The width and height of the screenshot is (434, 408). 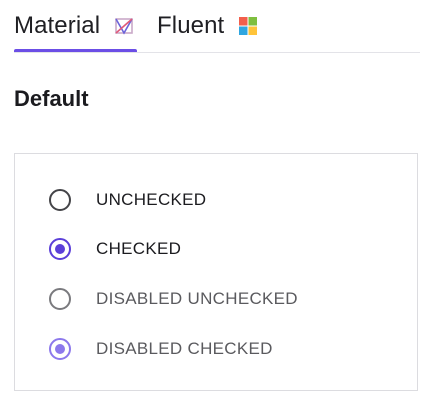 I want to click on radio-label: DISABLED UNCHECKED, so click(x=197, y=298).